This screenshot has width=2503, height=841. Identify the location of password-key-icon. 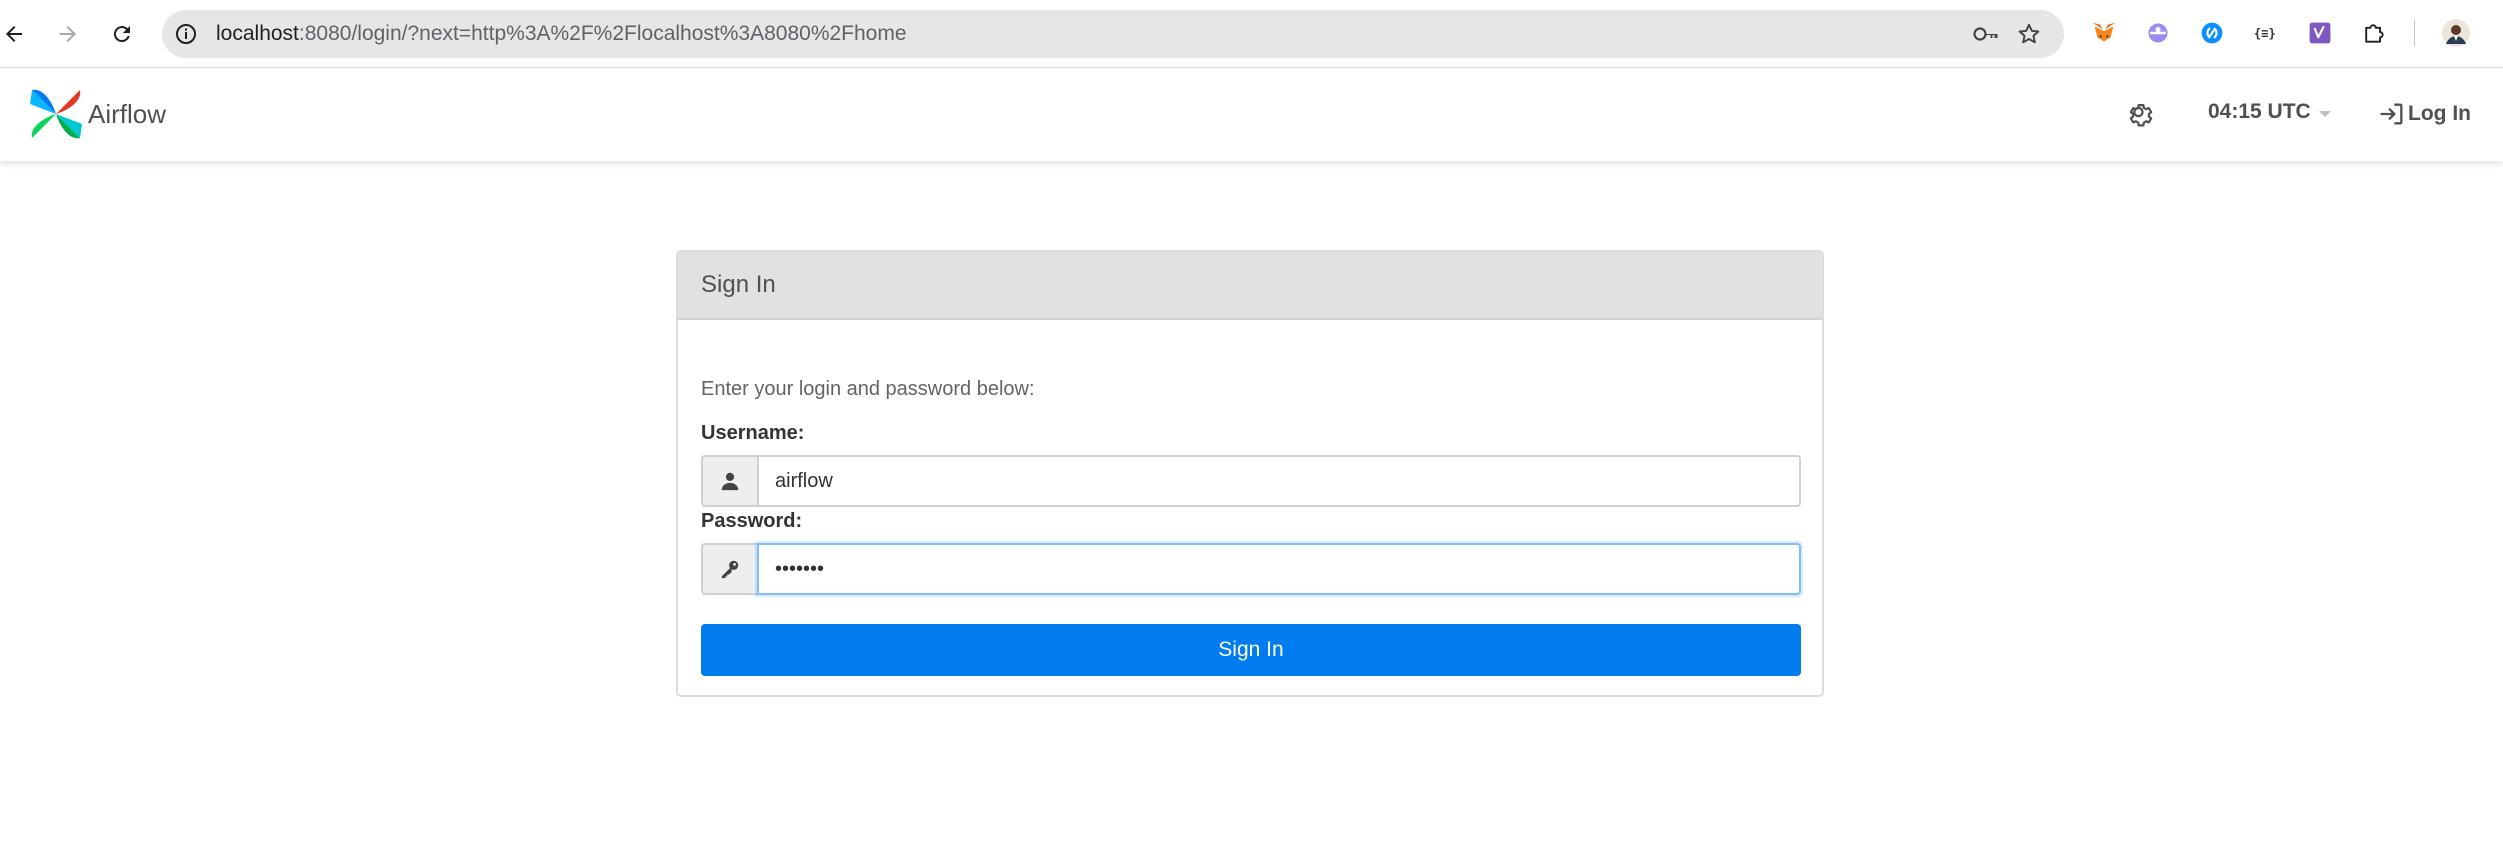
(1986, 34).